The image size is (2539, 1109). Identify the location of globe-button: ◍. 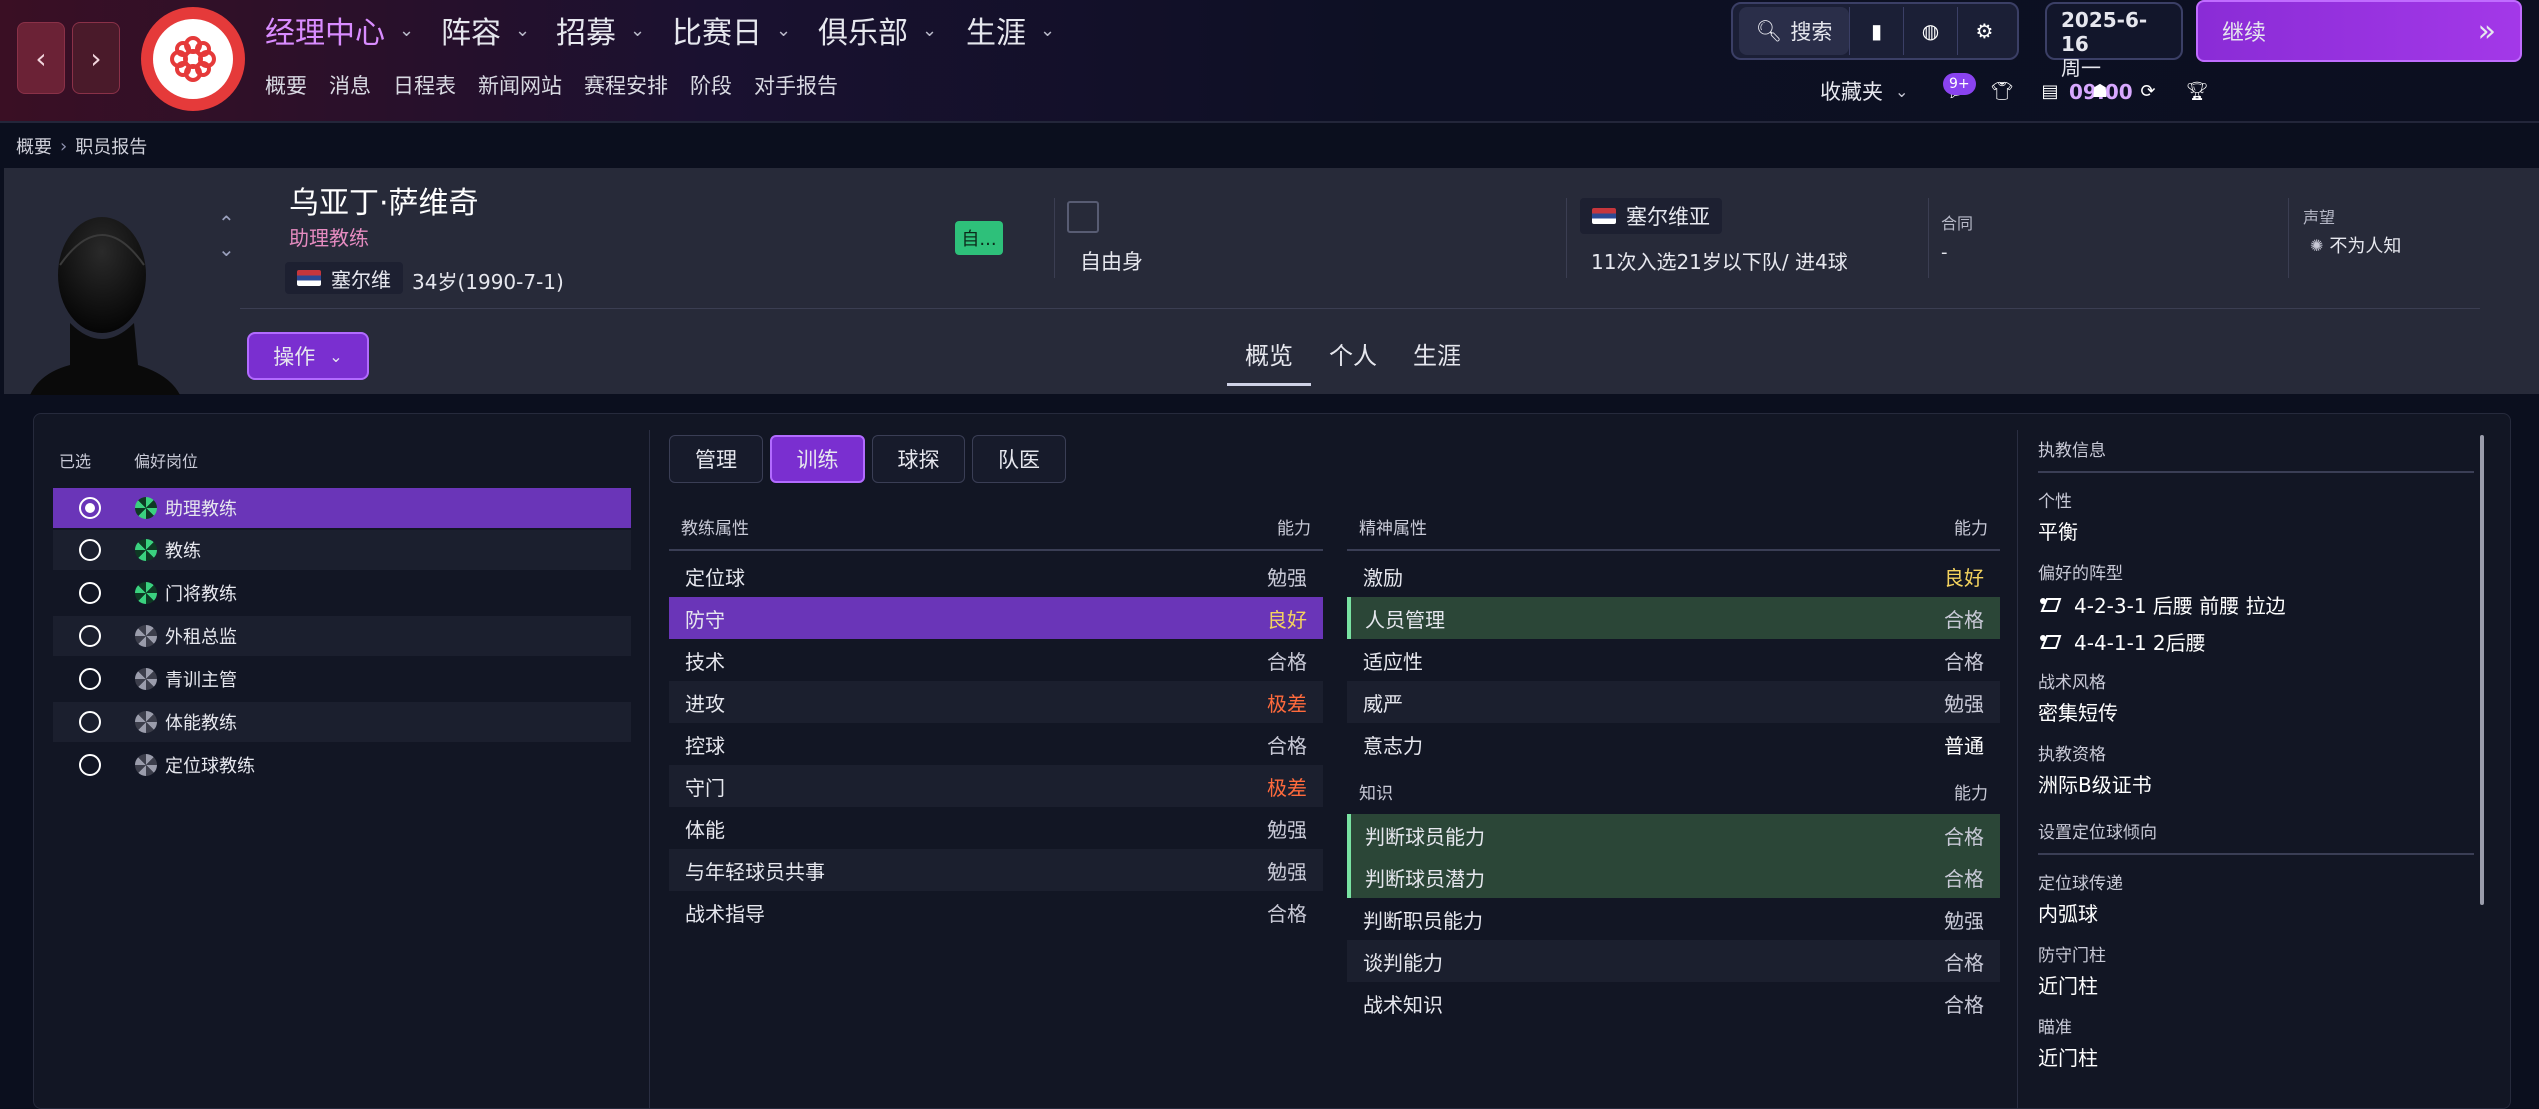
(1930, 31).